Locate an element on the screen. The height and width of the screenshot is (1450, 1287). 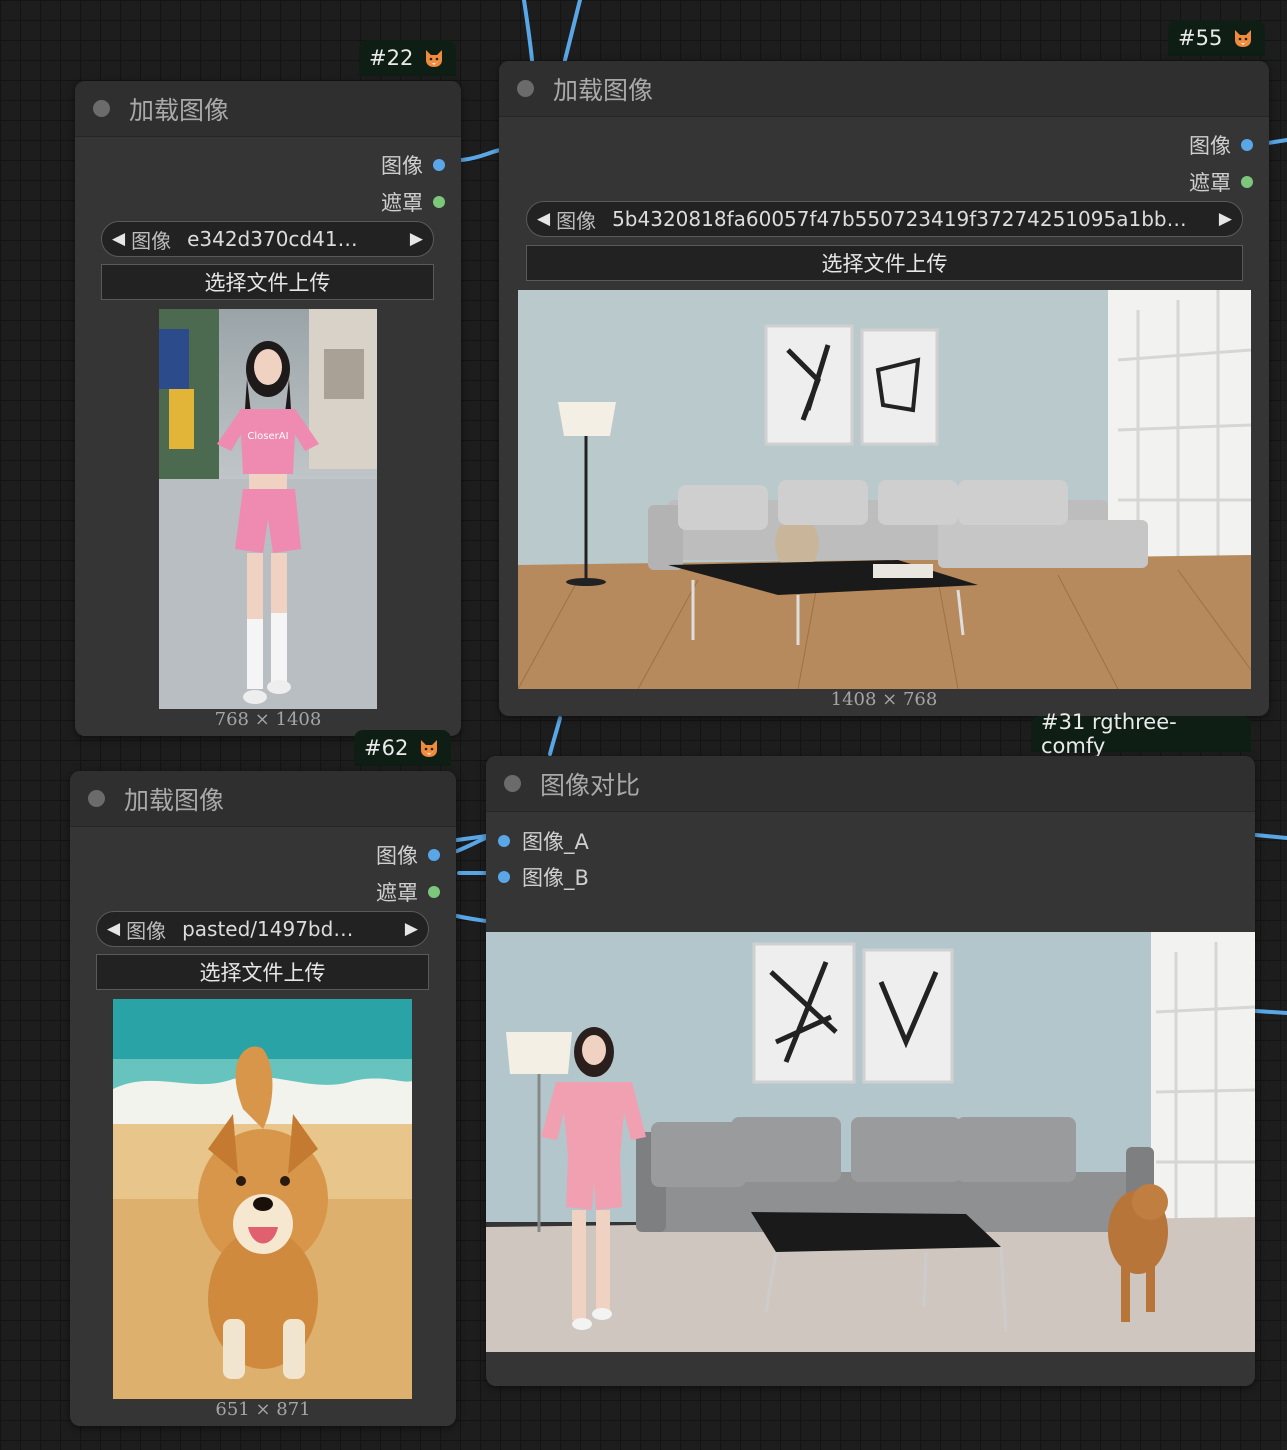
node-badge: #31 rgthree-comfy is located at coordinates (1141, 734).